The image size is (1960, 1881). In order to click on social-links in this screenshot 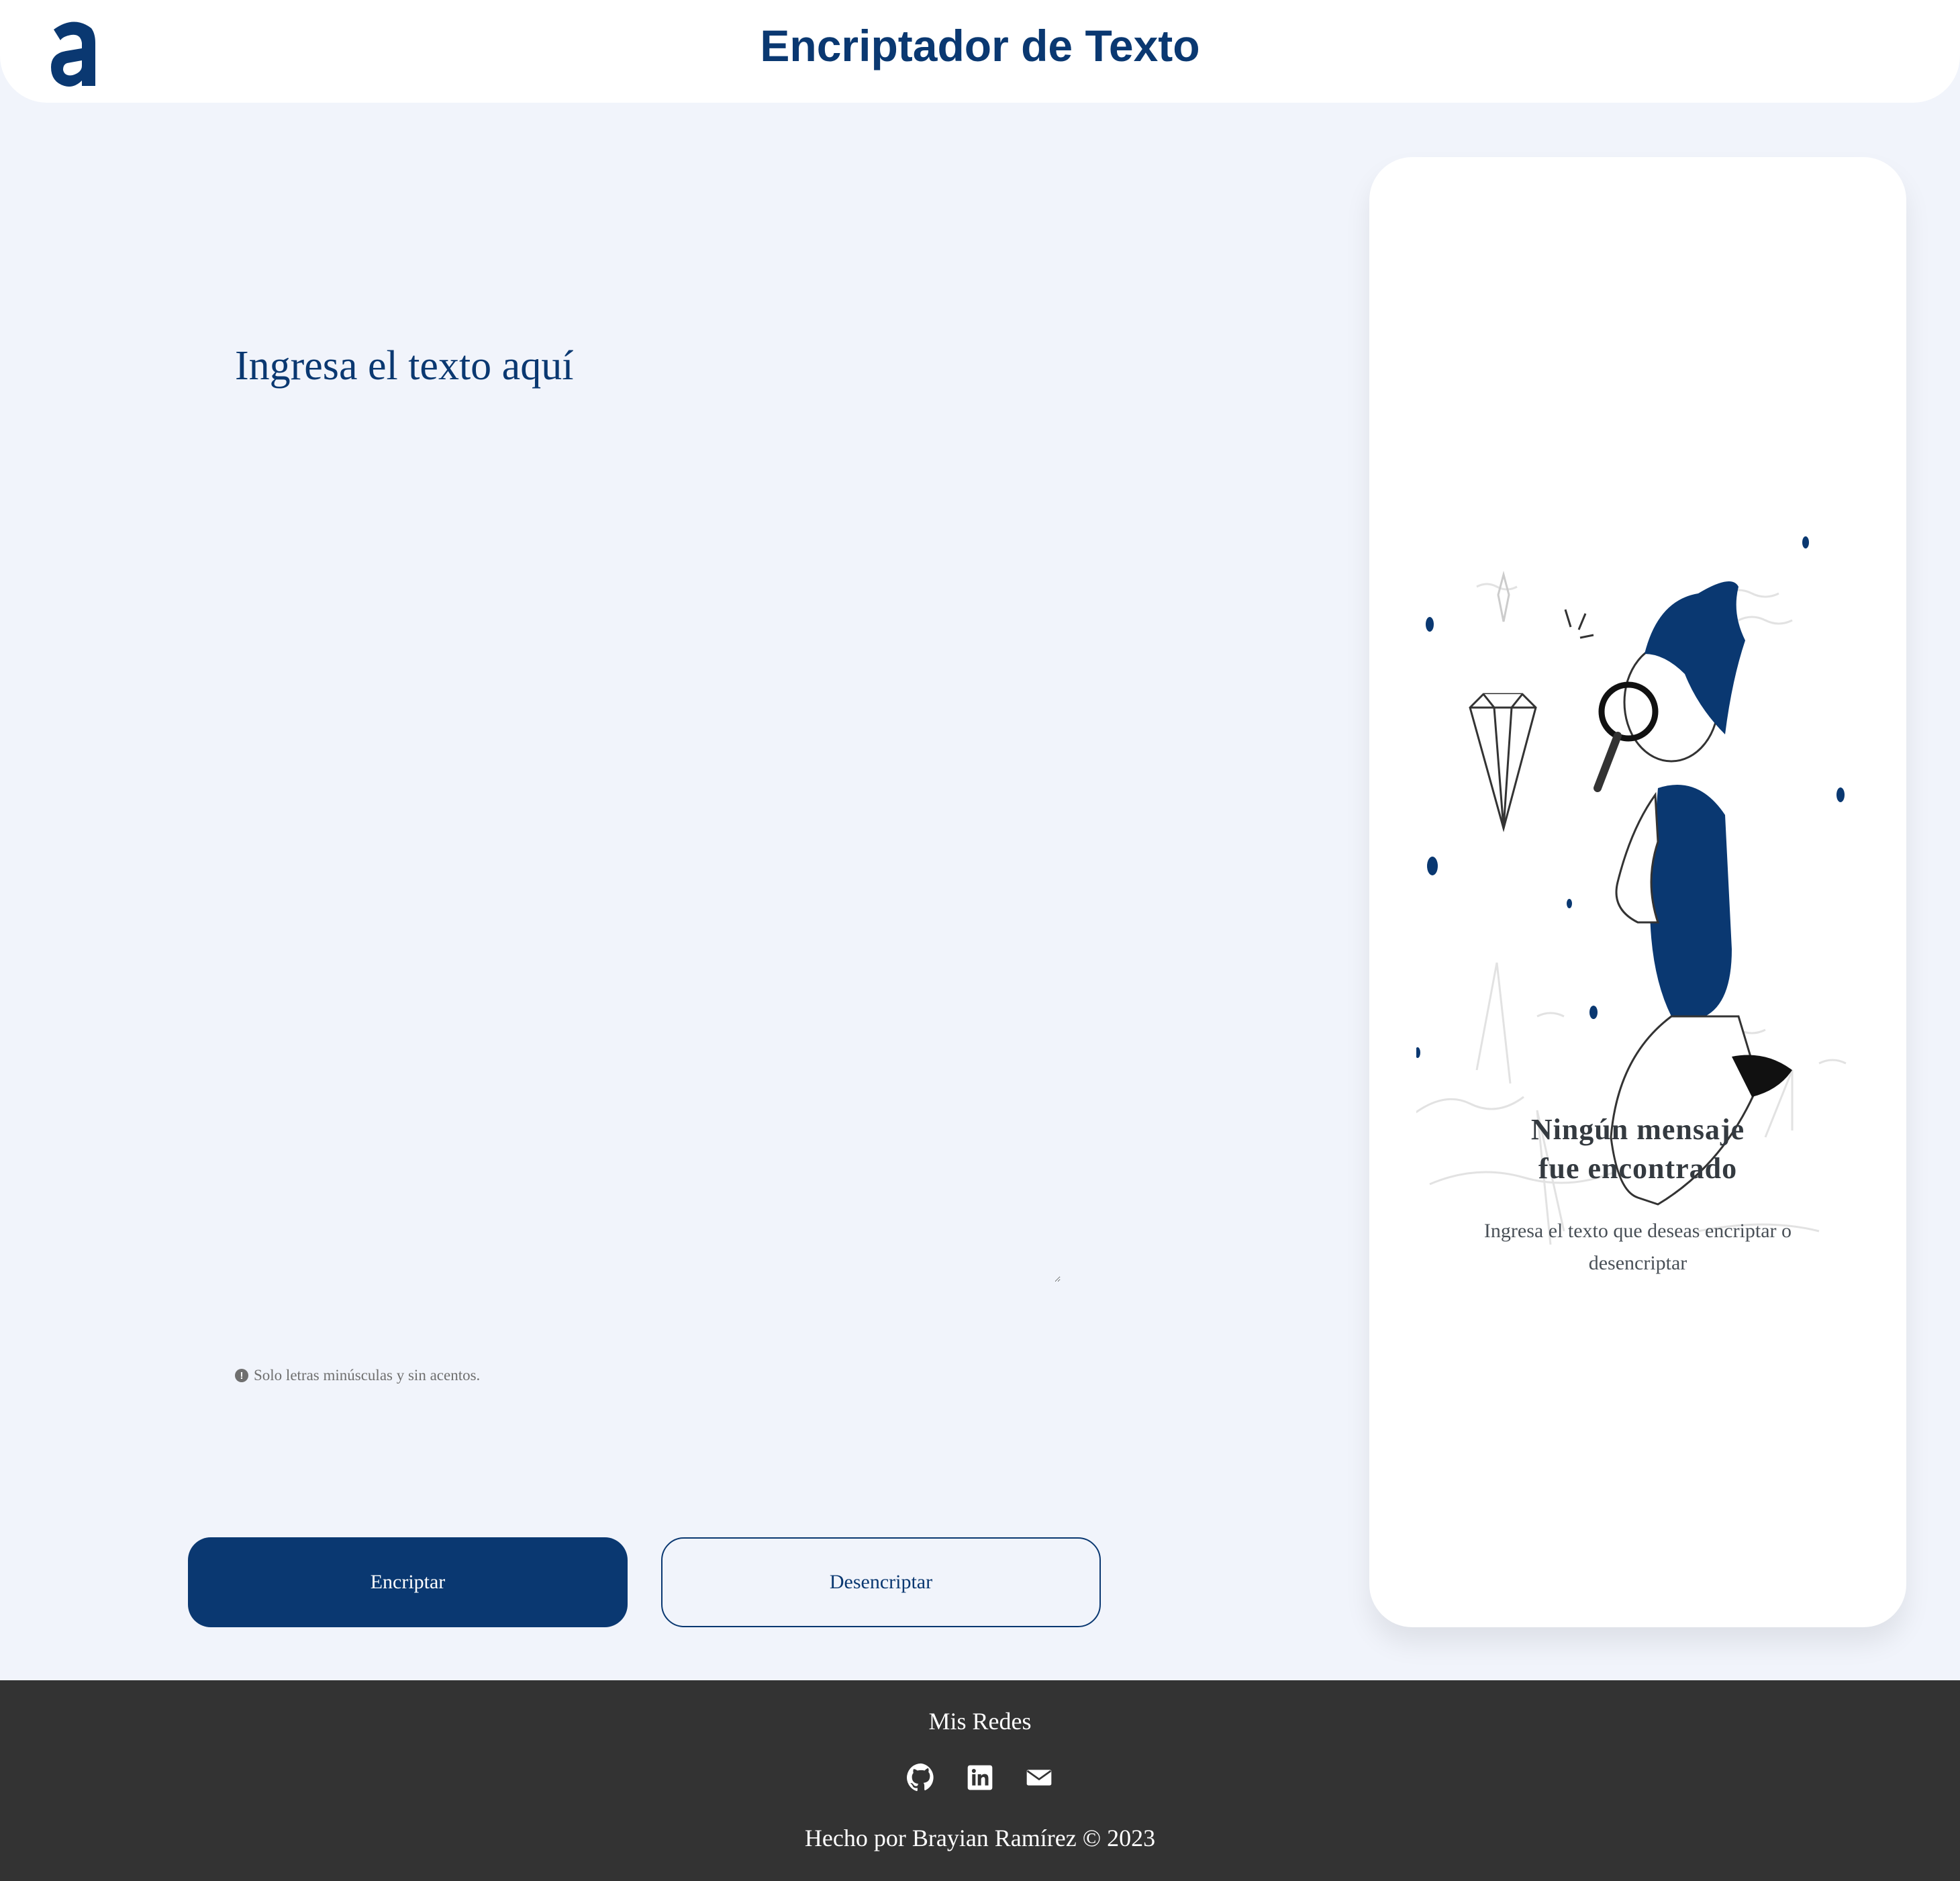, I will do `click(980, 1777)`.